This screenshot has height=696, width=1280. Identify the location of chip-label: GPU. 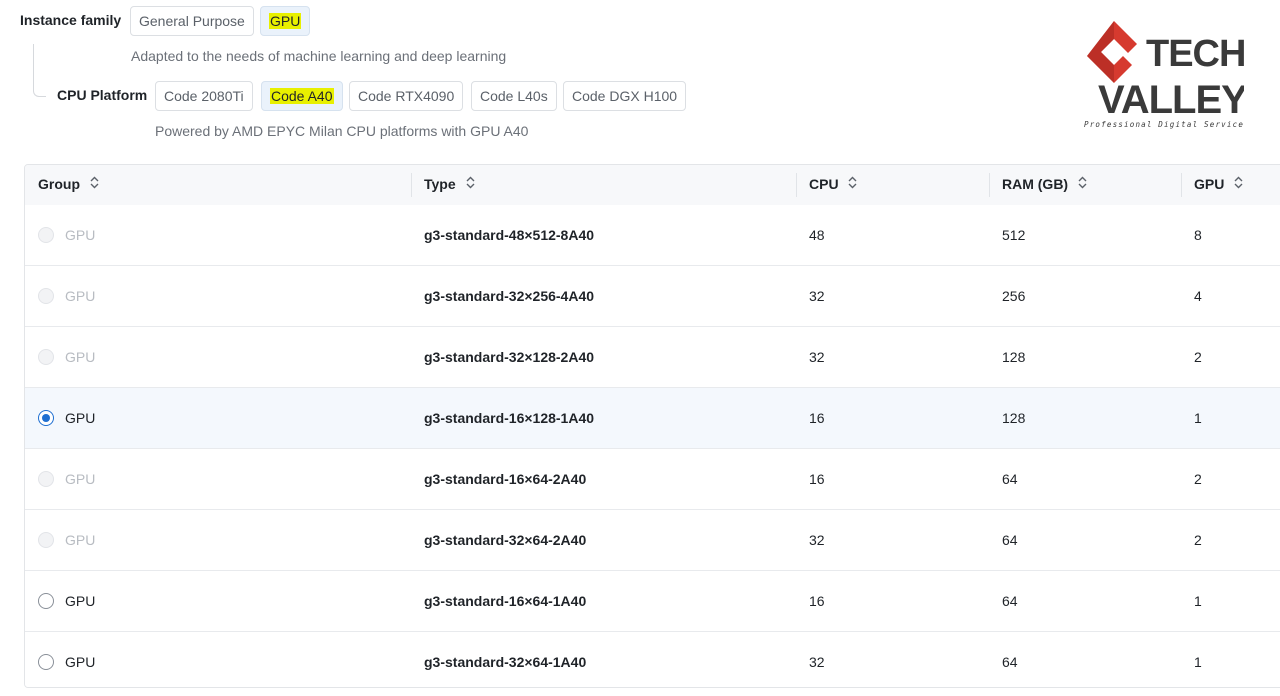
(285, 21).